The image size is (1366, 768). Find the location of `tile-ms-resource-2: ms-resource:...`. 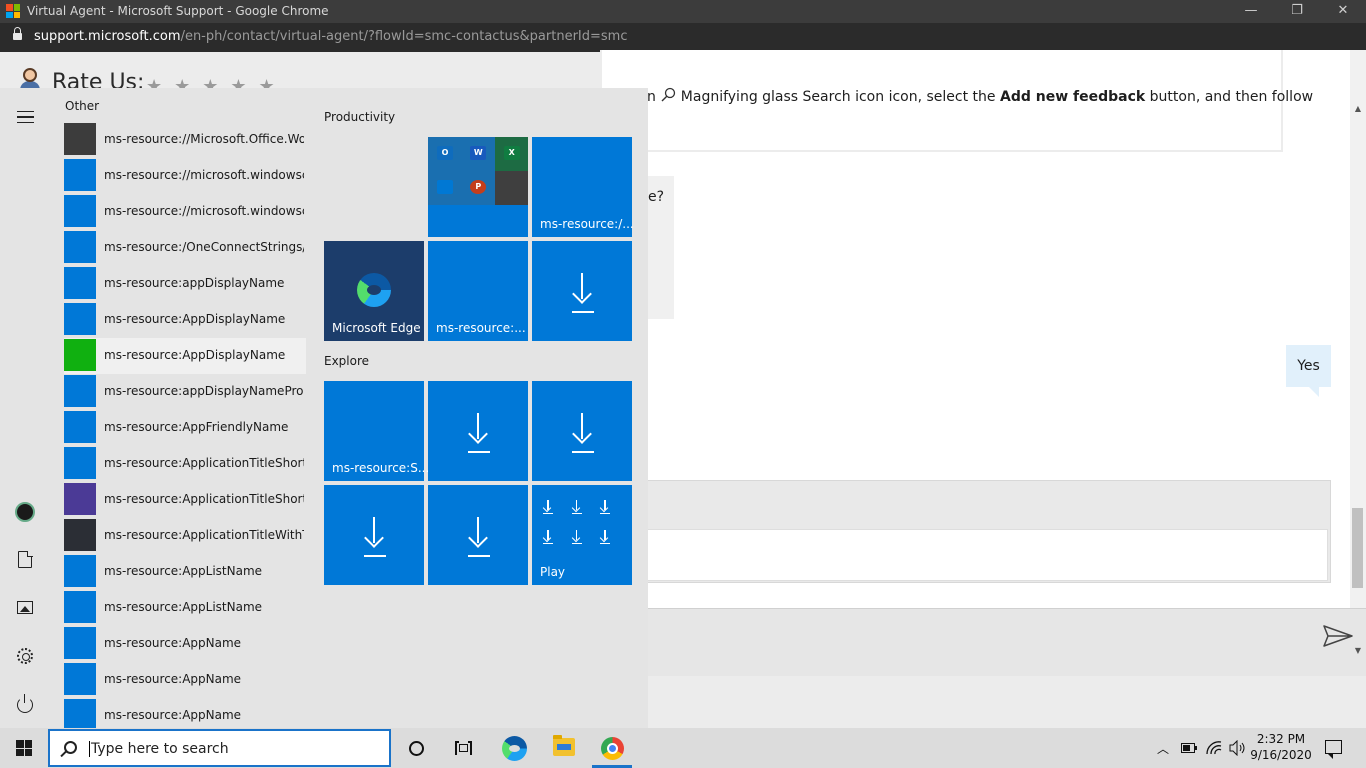

tile-ms-resource-2: ms-resource:... is located at coordinates (478, 291).